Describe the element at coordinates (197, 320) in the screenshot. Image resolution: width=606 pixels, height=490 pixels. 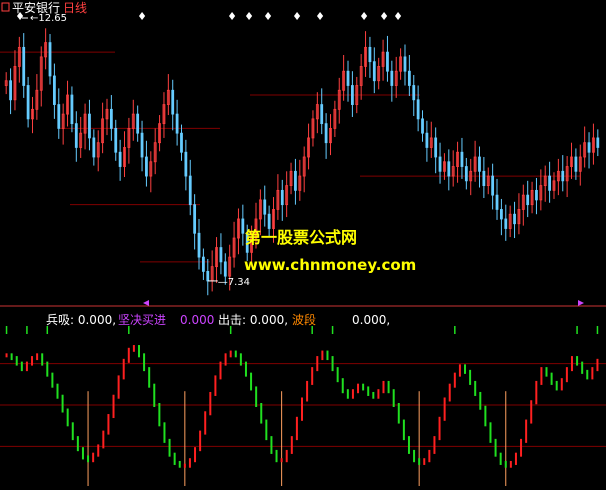
I see `indicator-value-2: 0.000` at that location.